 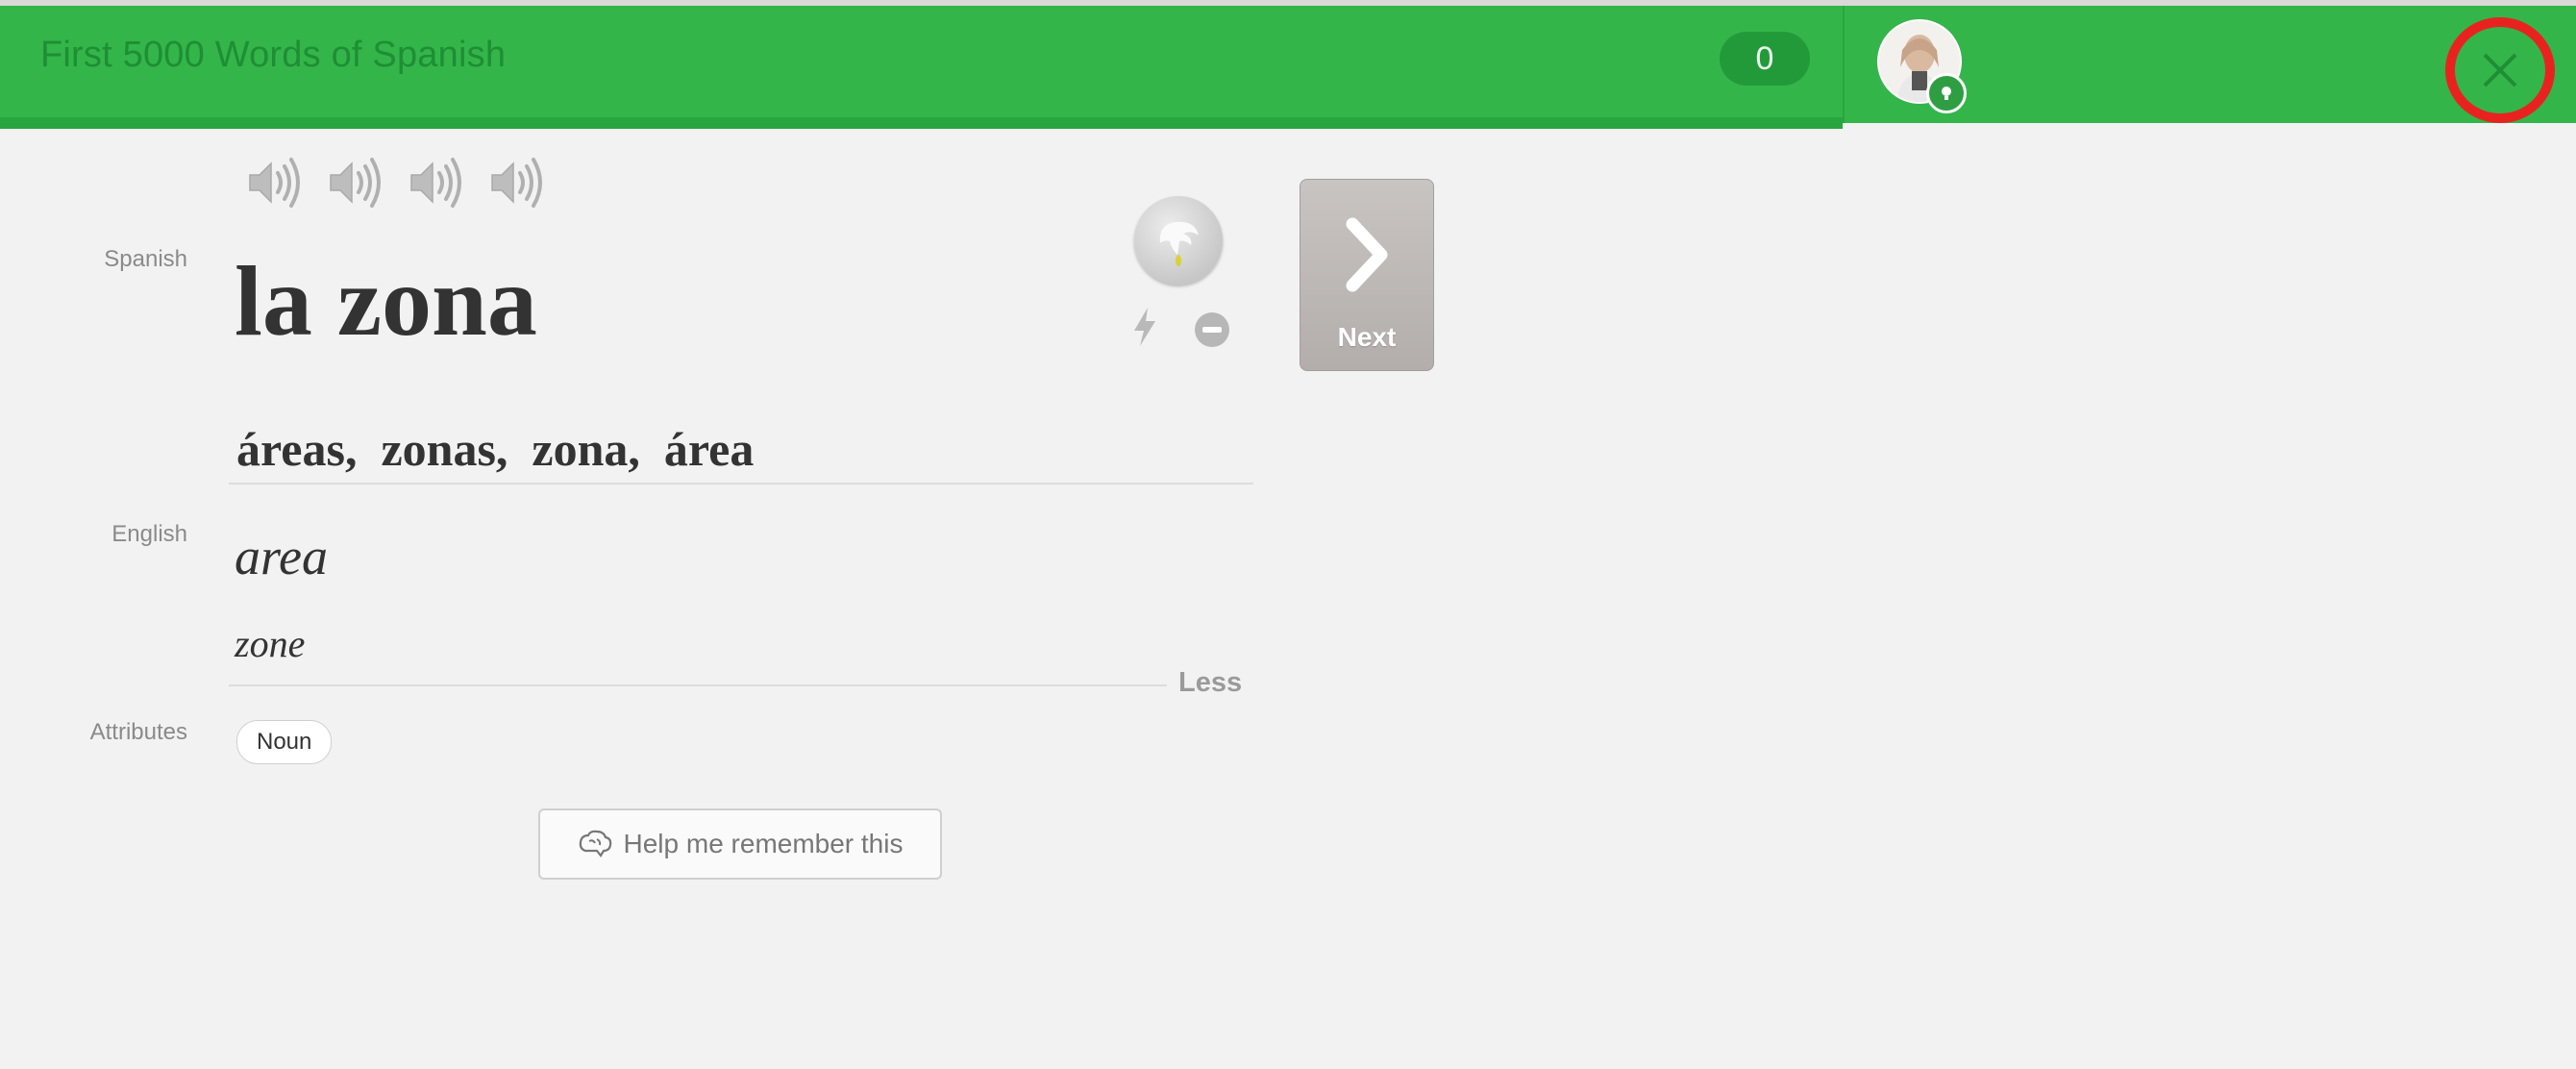 I want to click on next-label: Next, so click(x=1367, y=337).